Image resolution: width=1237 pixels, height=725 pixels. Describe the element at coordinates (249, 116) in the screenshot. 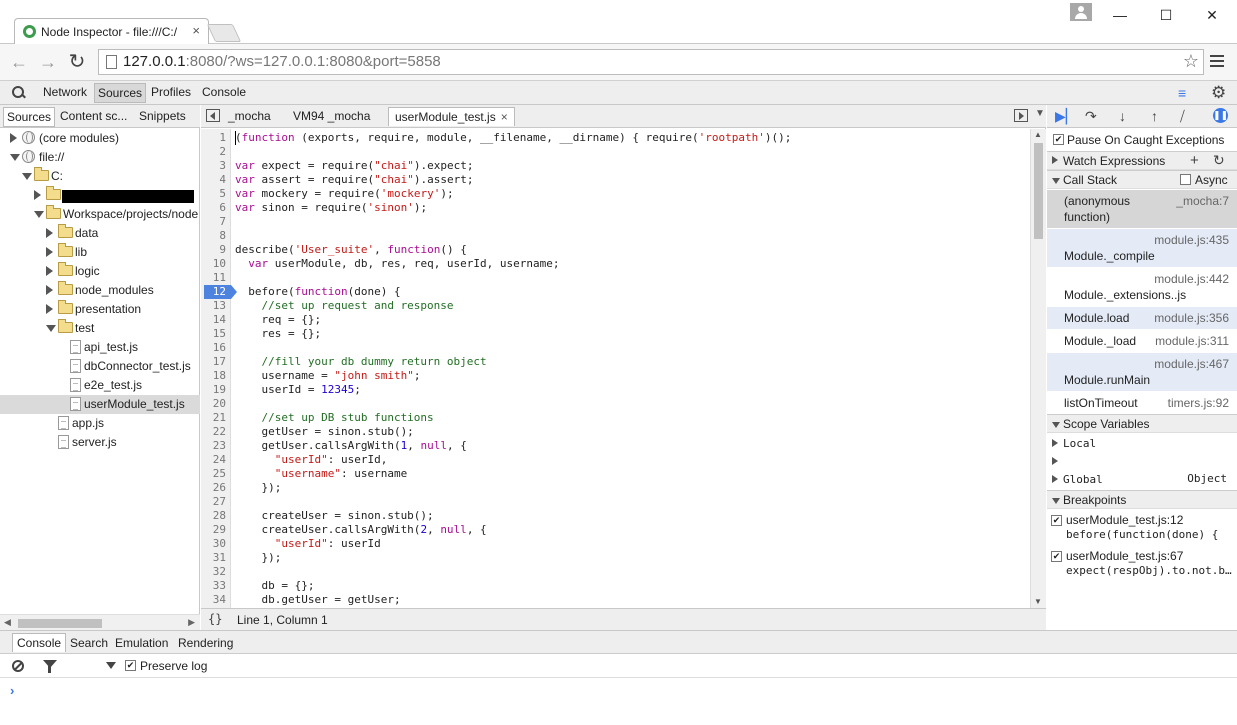

I see `editor-tab-mocha: _mocha` at that location.